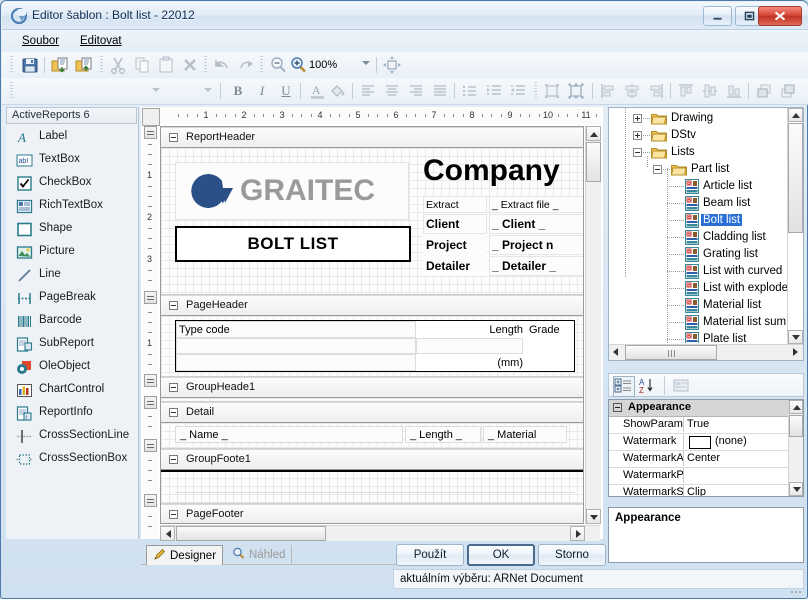 The width and height of the screenshot is (808, 599). I want to click on zoom-level-combobox: 100%, so click(338, 65).